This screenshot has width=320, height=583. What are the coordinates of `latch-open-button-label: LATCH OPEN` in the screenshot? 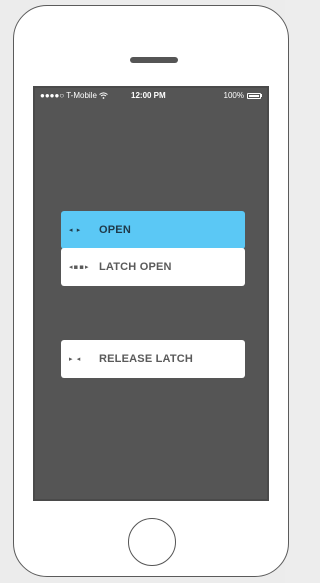 It's located at (135, 267).